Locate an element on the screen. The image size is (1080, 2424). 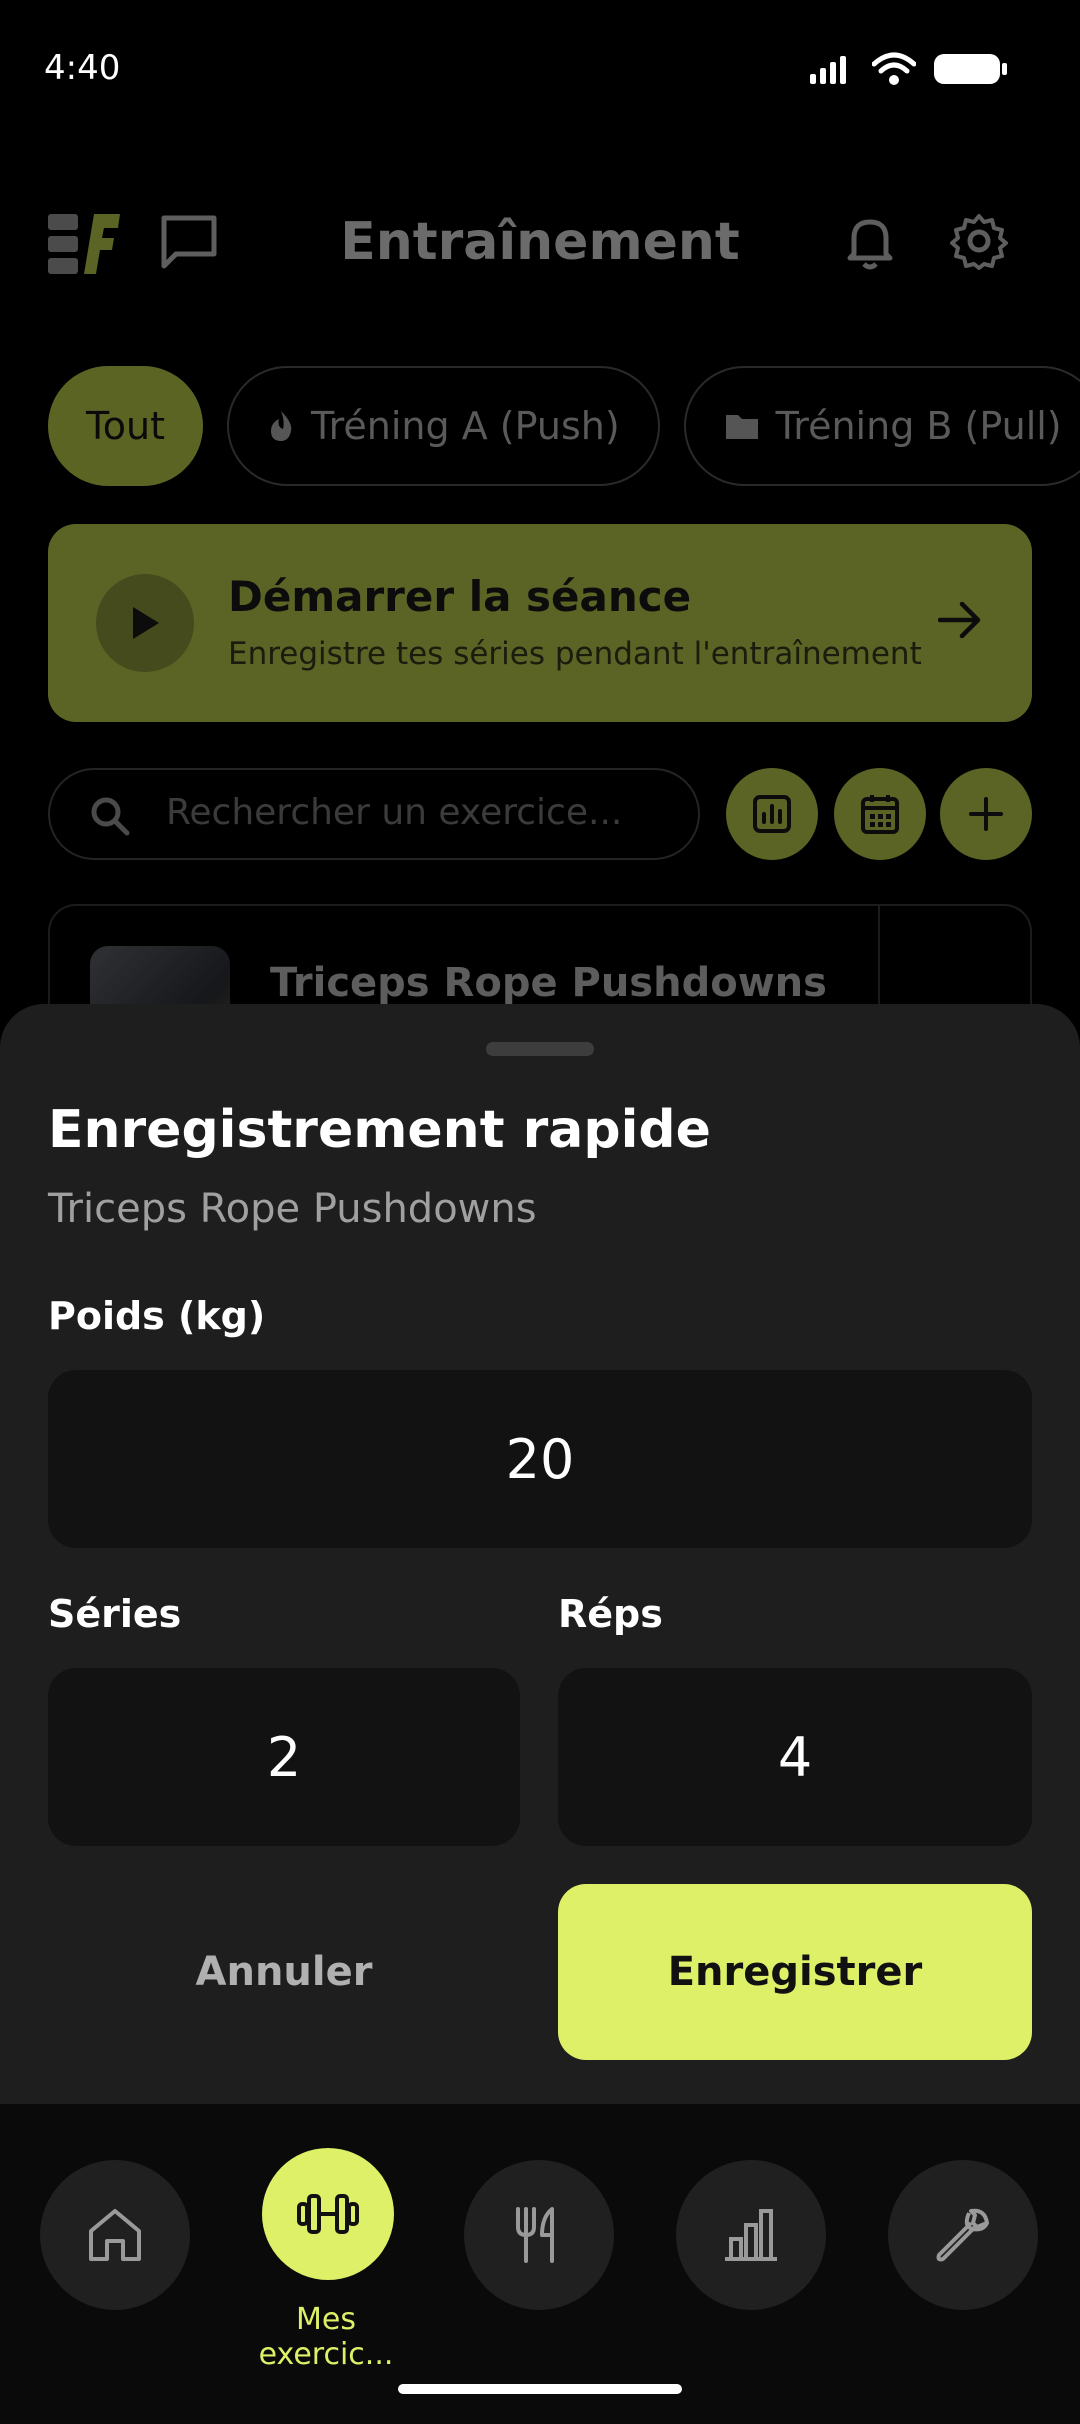
chip-all: Tout is located at coordinates (125, 426).